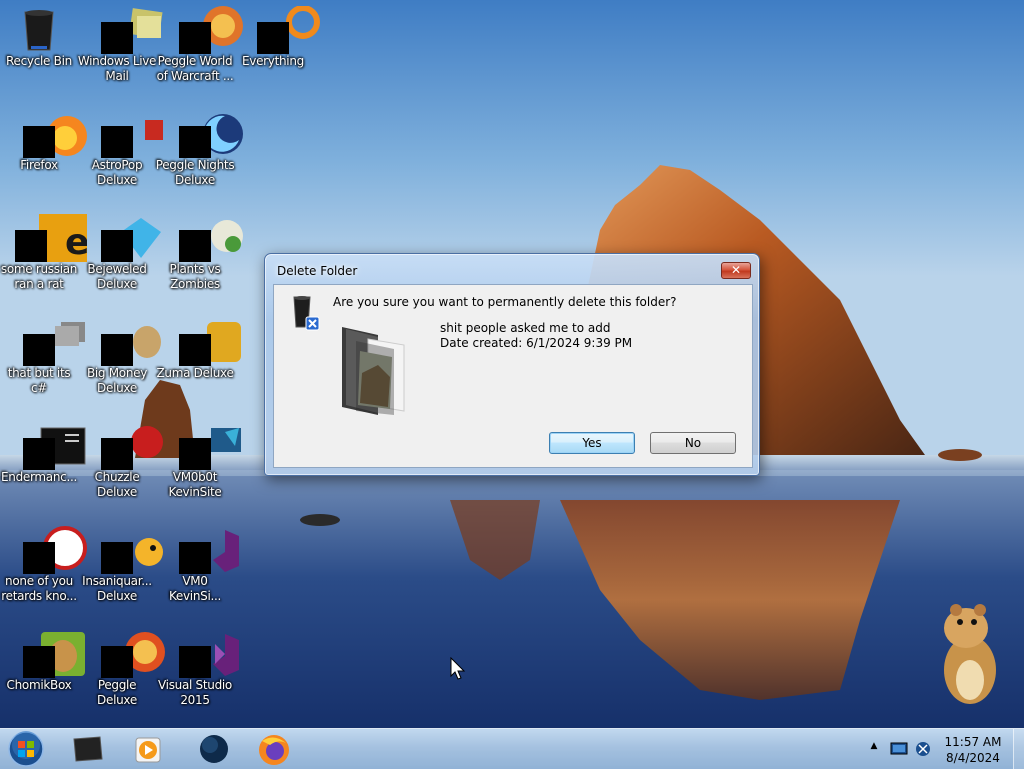 Image resolution: width=1024 pixels, height=771 pixels. What do you see at coordinates (117, 588) in the screenshot?
I see `desktop-icon-label: Insaniquar... Deluxe` at bounding box center [117, 588].